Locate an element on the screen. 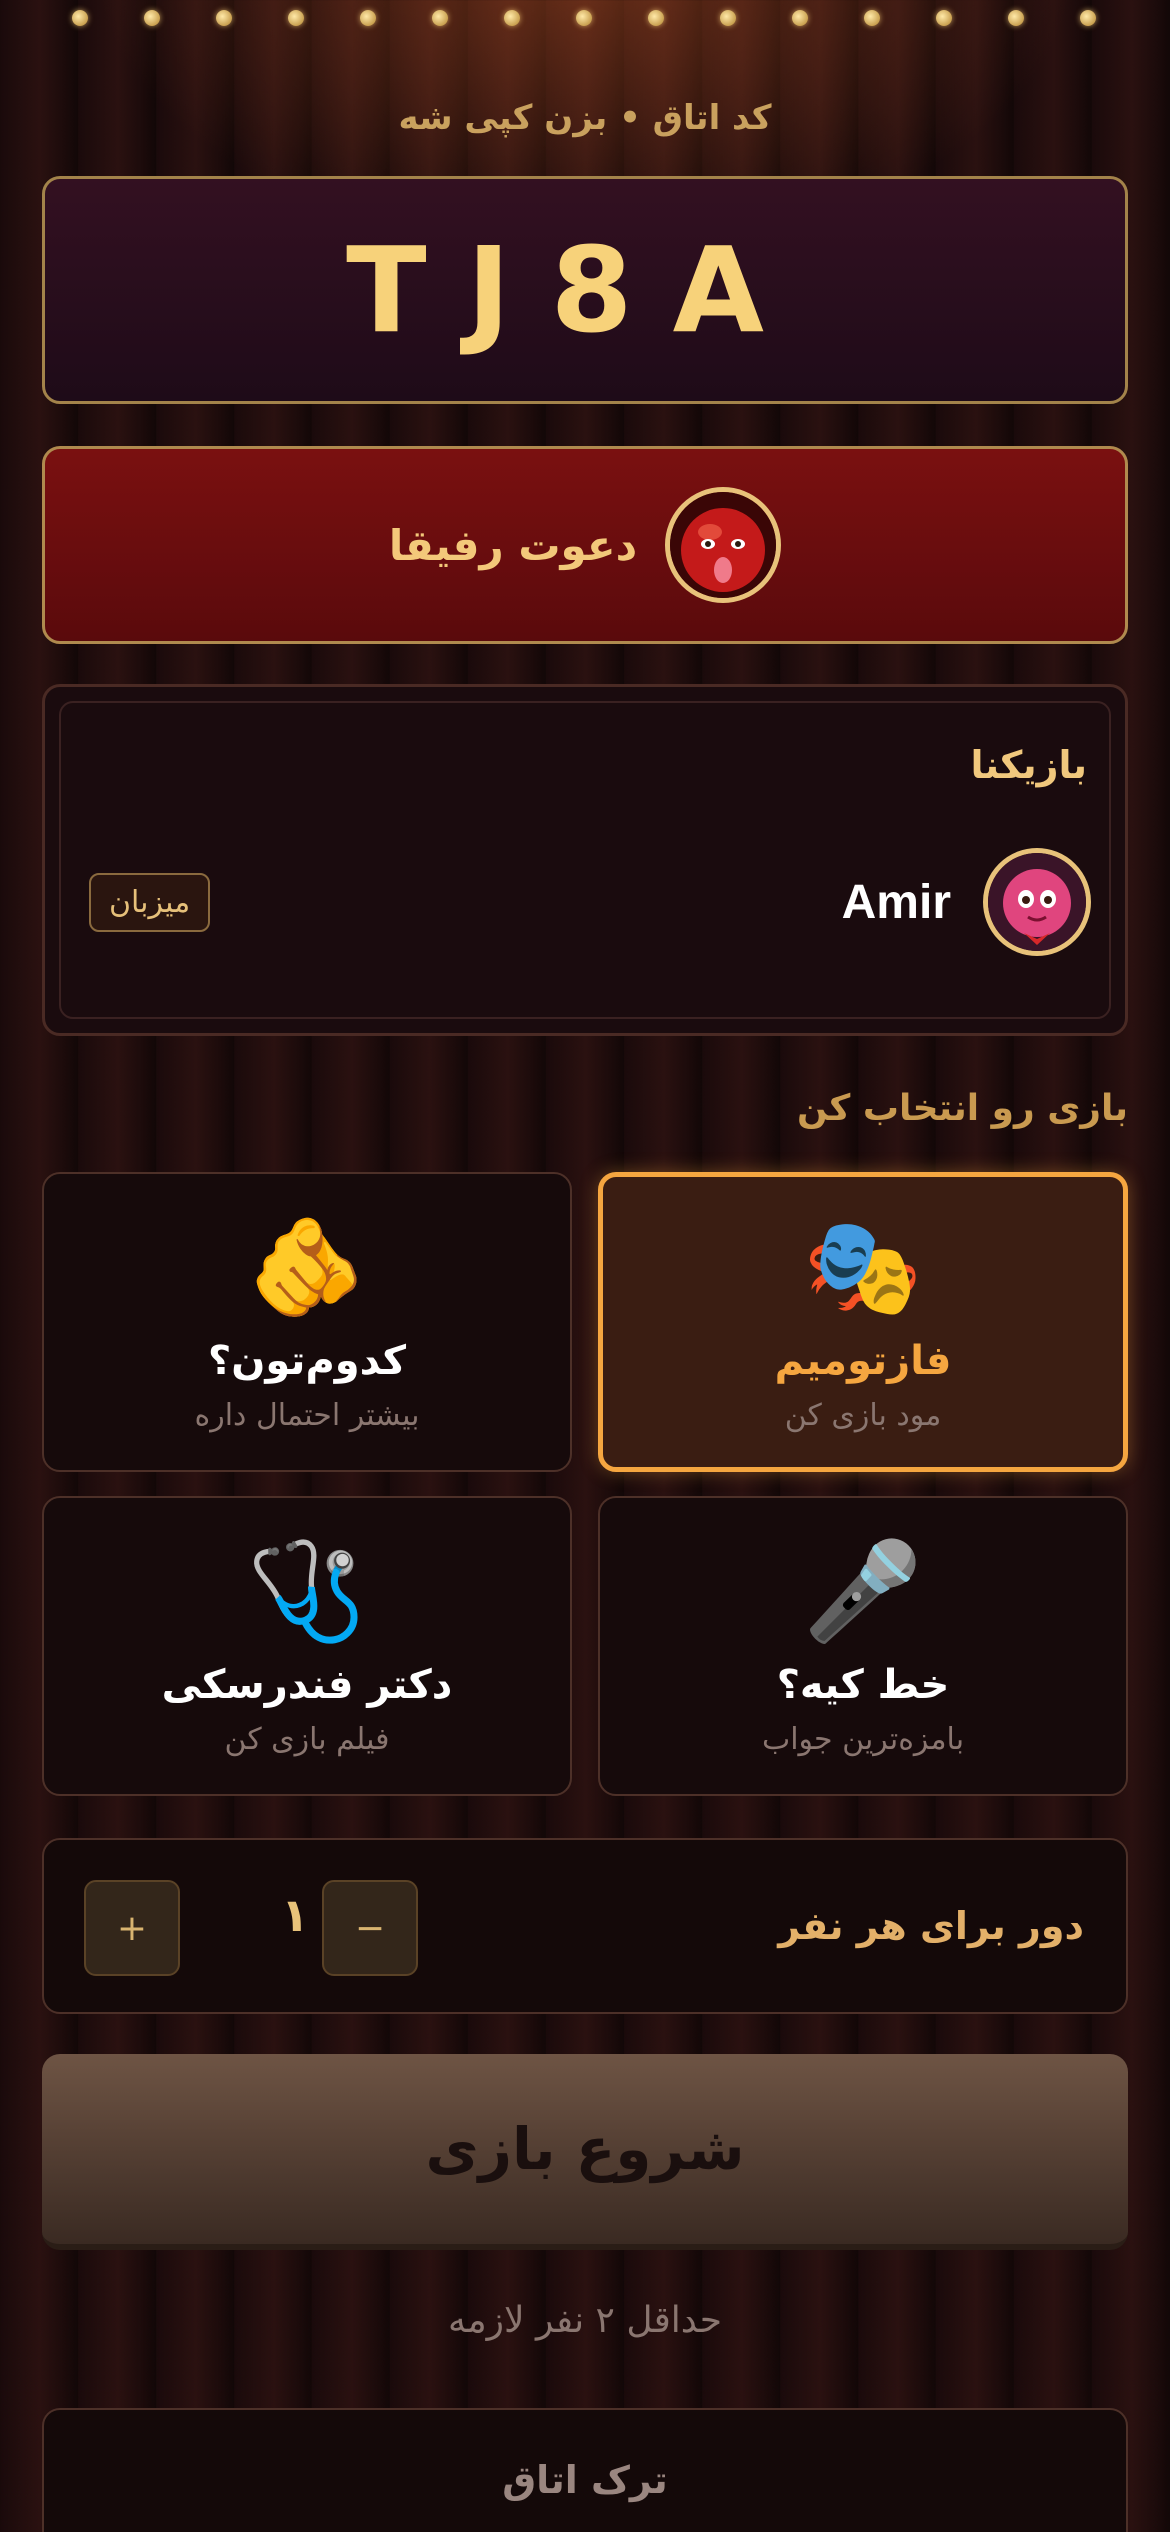  players-panel: بازیکنا Amir میزبان is located at coordinates (585, 860).